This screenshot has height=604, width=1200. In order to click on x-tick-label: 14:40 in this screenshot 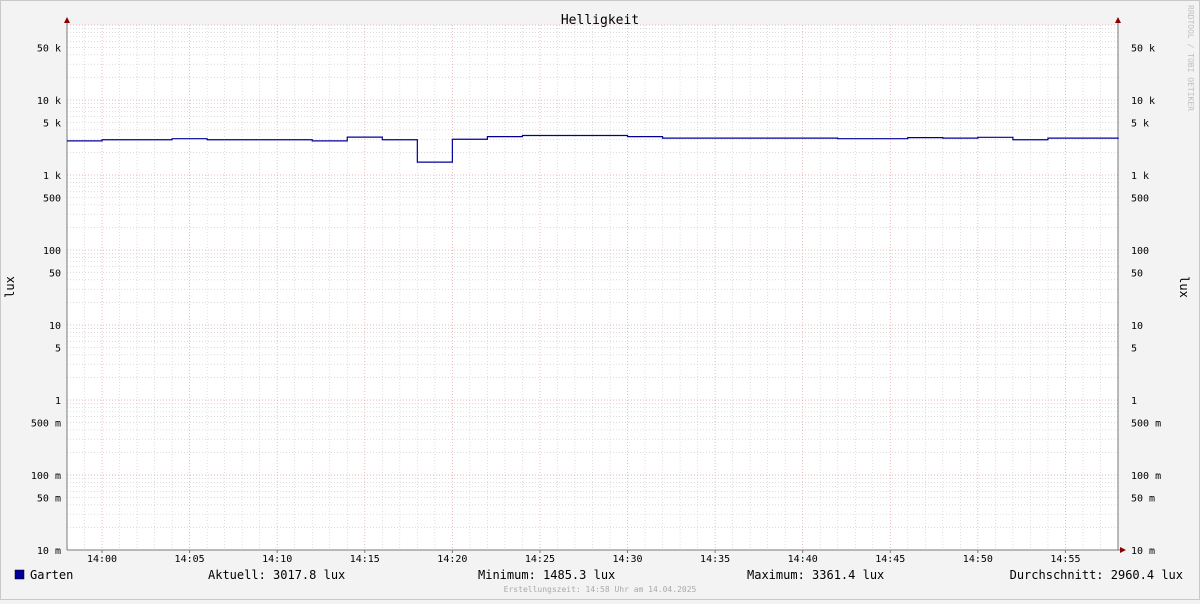, I will do `click(803, 559)`.